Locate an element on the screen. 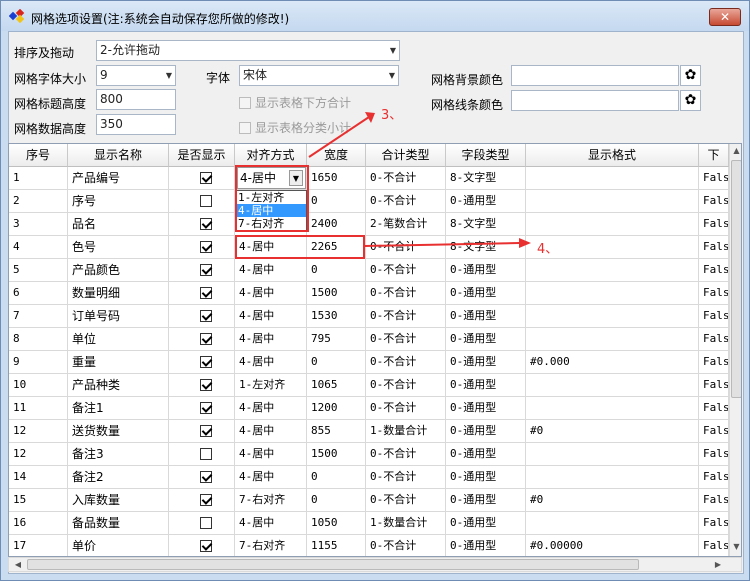  table-row: 8 单位 4-居中 795 0-不合计 0-通用型 Fals is located at coordinates (369, 339).